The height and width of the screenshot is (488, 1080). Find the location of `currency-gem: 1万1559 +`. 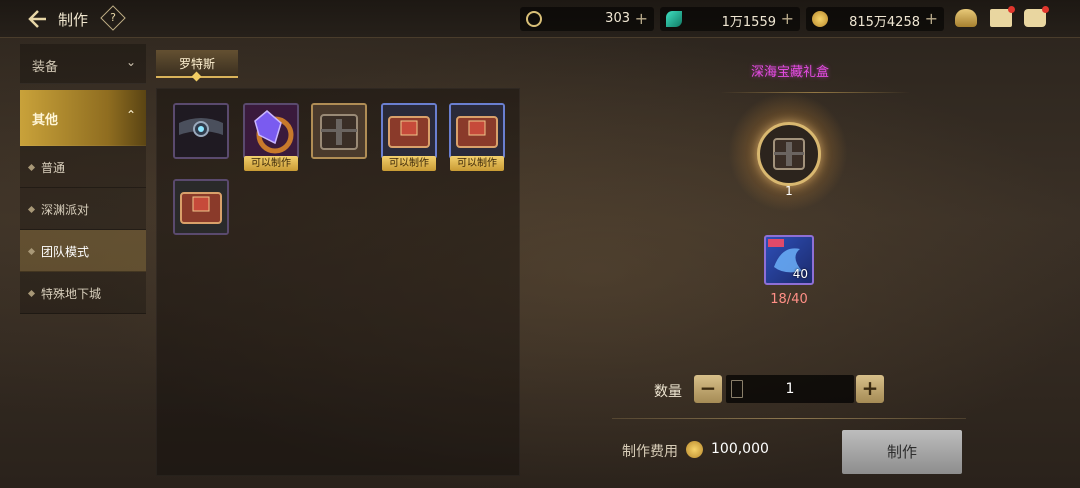

currency-gem: 1万1559 + is located at coordinates (730, 19).